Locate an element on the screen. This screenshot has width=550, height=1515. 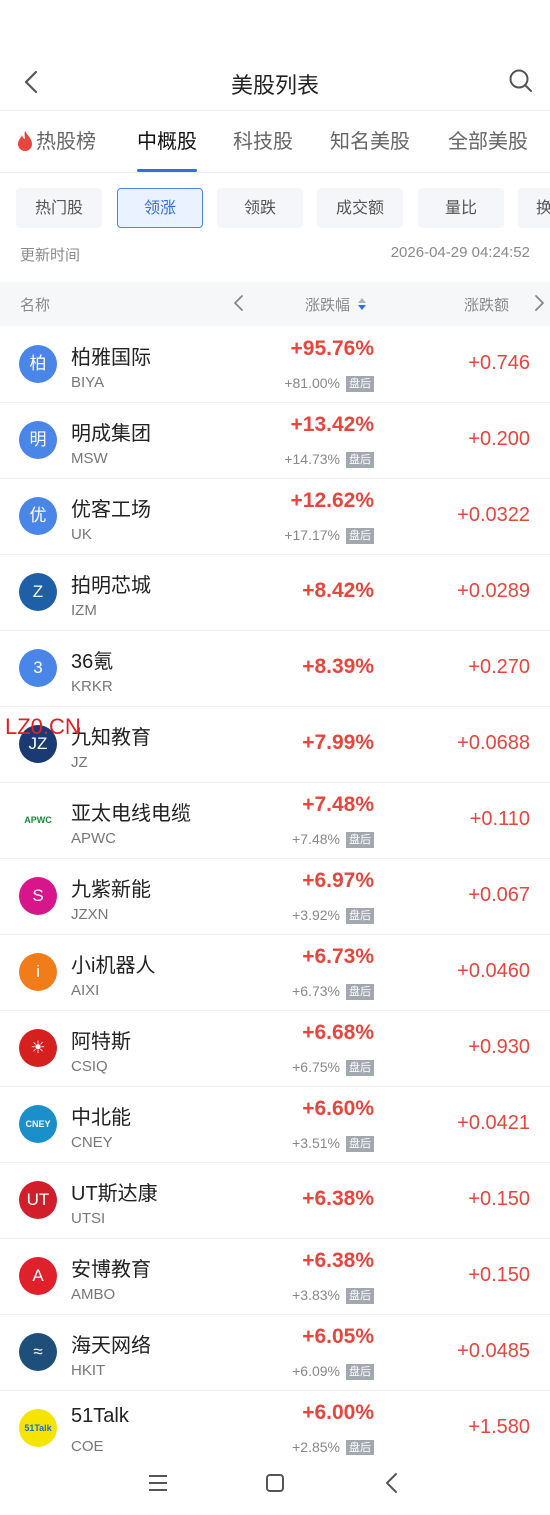
column-change-percent: 涨跌幅 is located at coordinates (336, 304).